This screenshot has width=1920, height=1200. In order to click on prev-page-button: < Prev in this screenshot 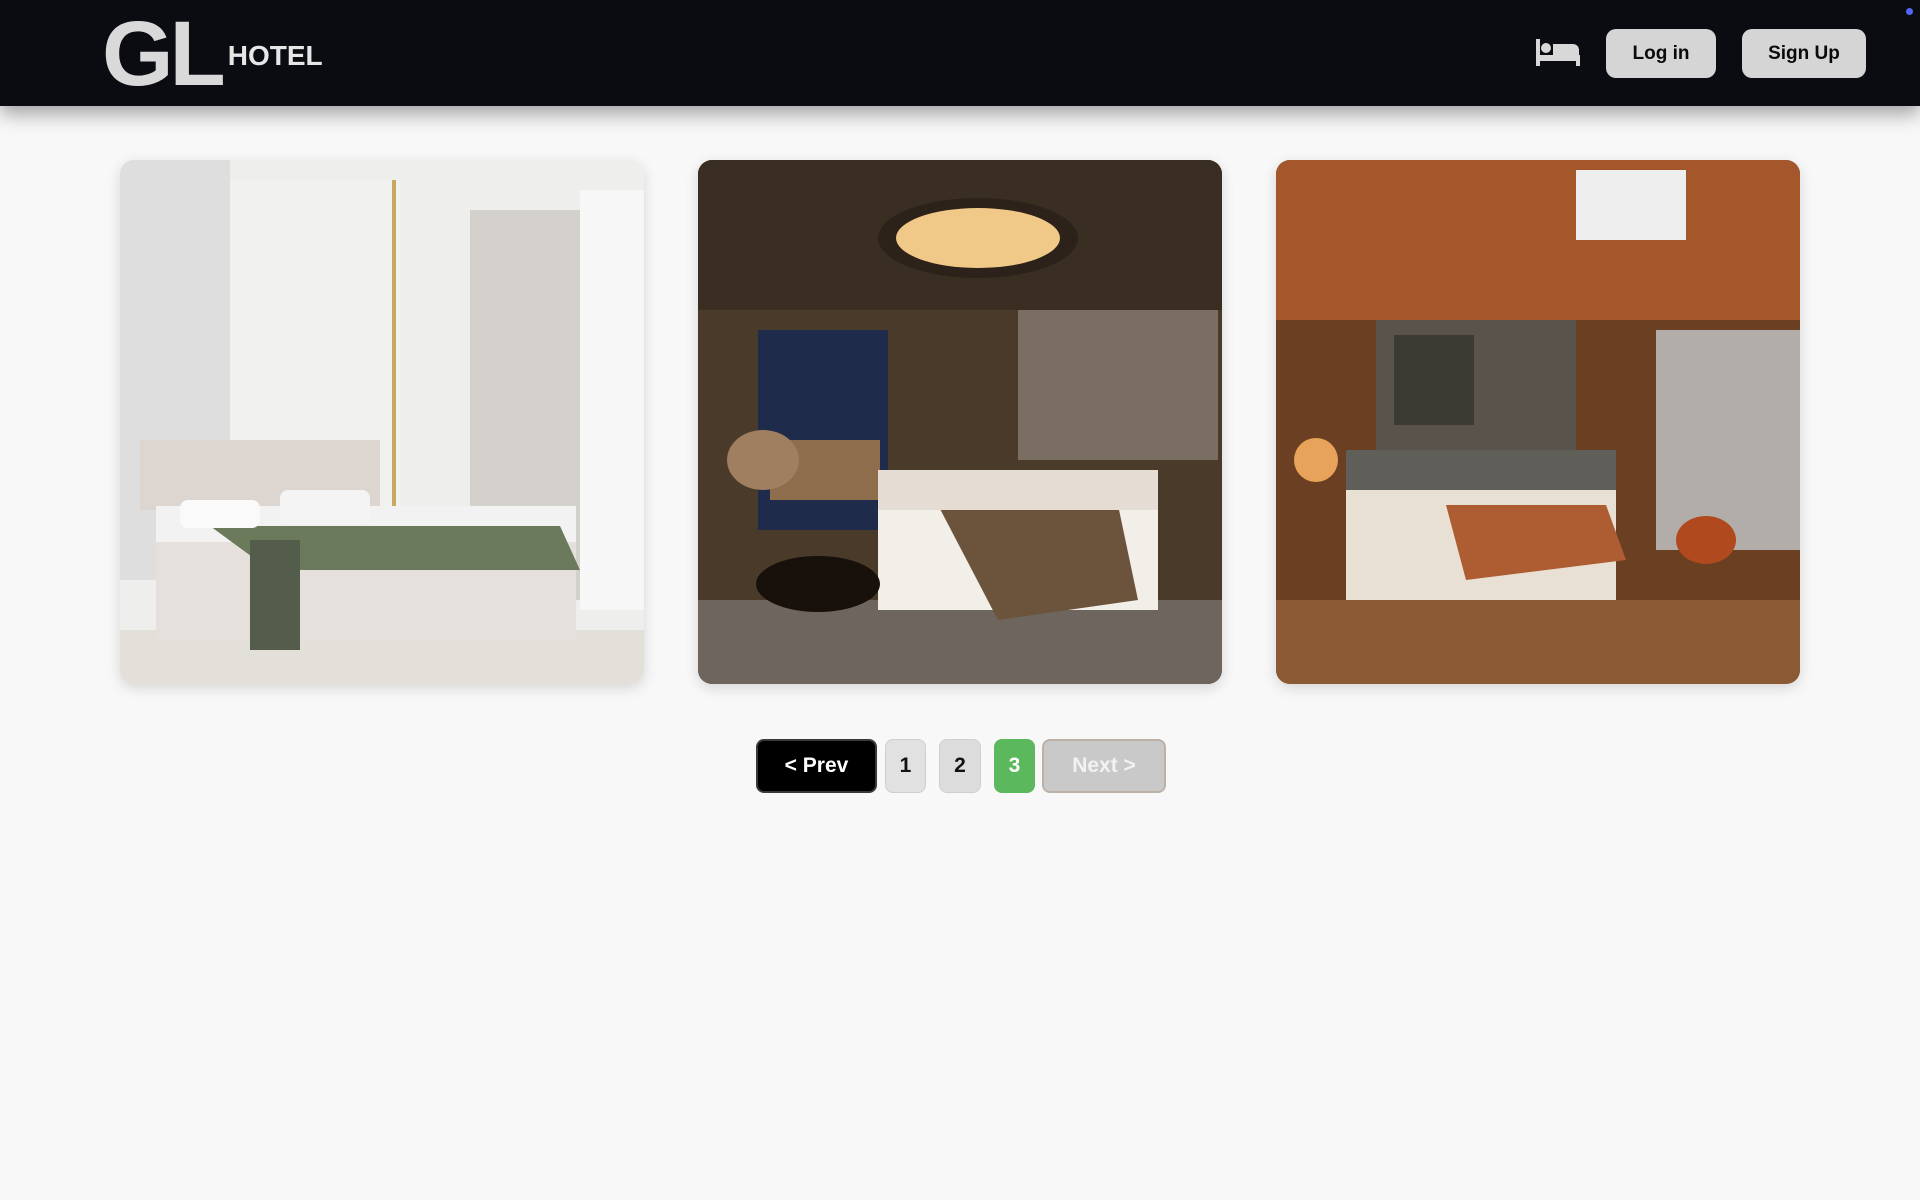, I will do `click(816, 766)`.